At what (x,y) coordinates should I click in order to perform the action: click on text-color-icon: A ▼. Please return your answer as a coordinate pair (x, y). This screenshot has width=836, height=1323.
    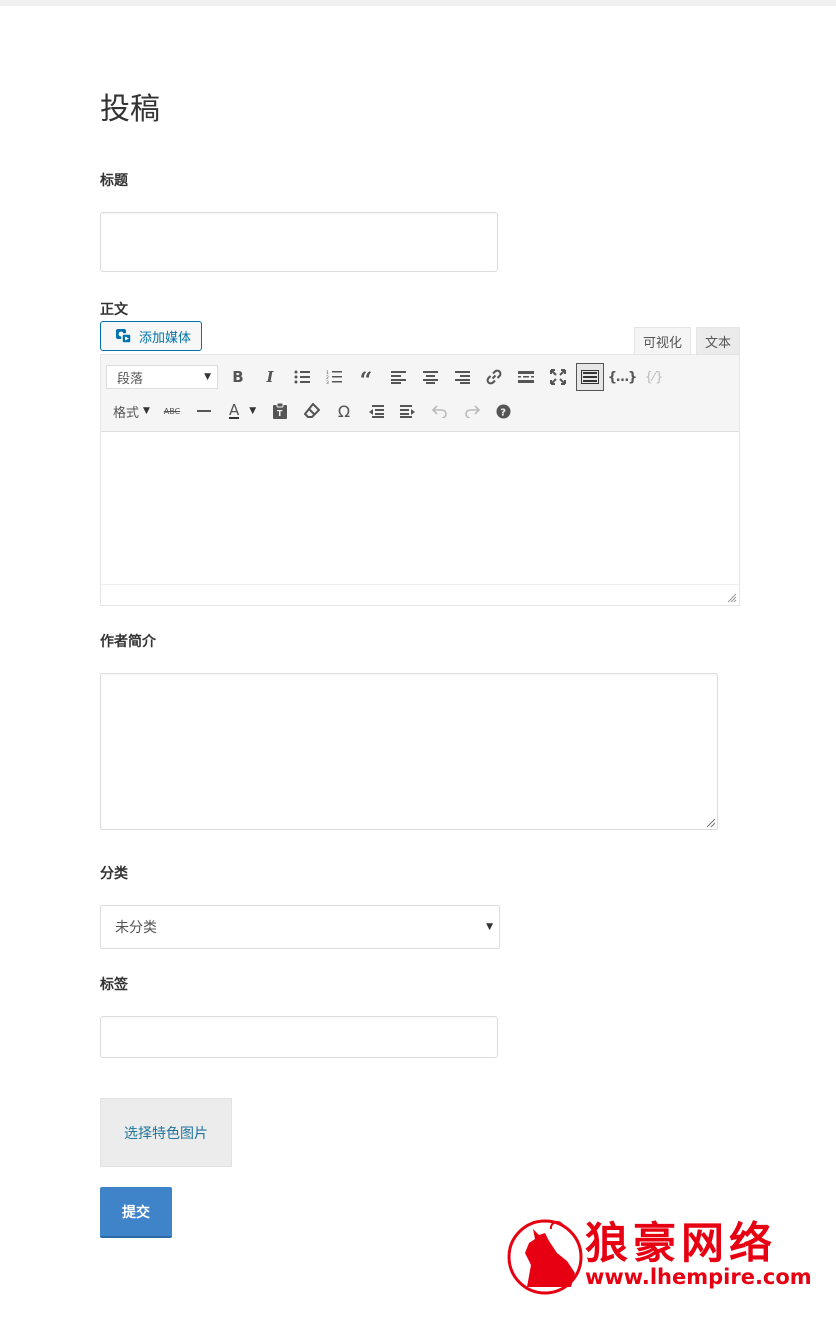
    Looking at the image, I should click on (242, 411).